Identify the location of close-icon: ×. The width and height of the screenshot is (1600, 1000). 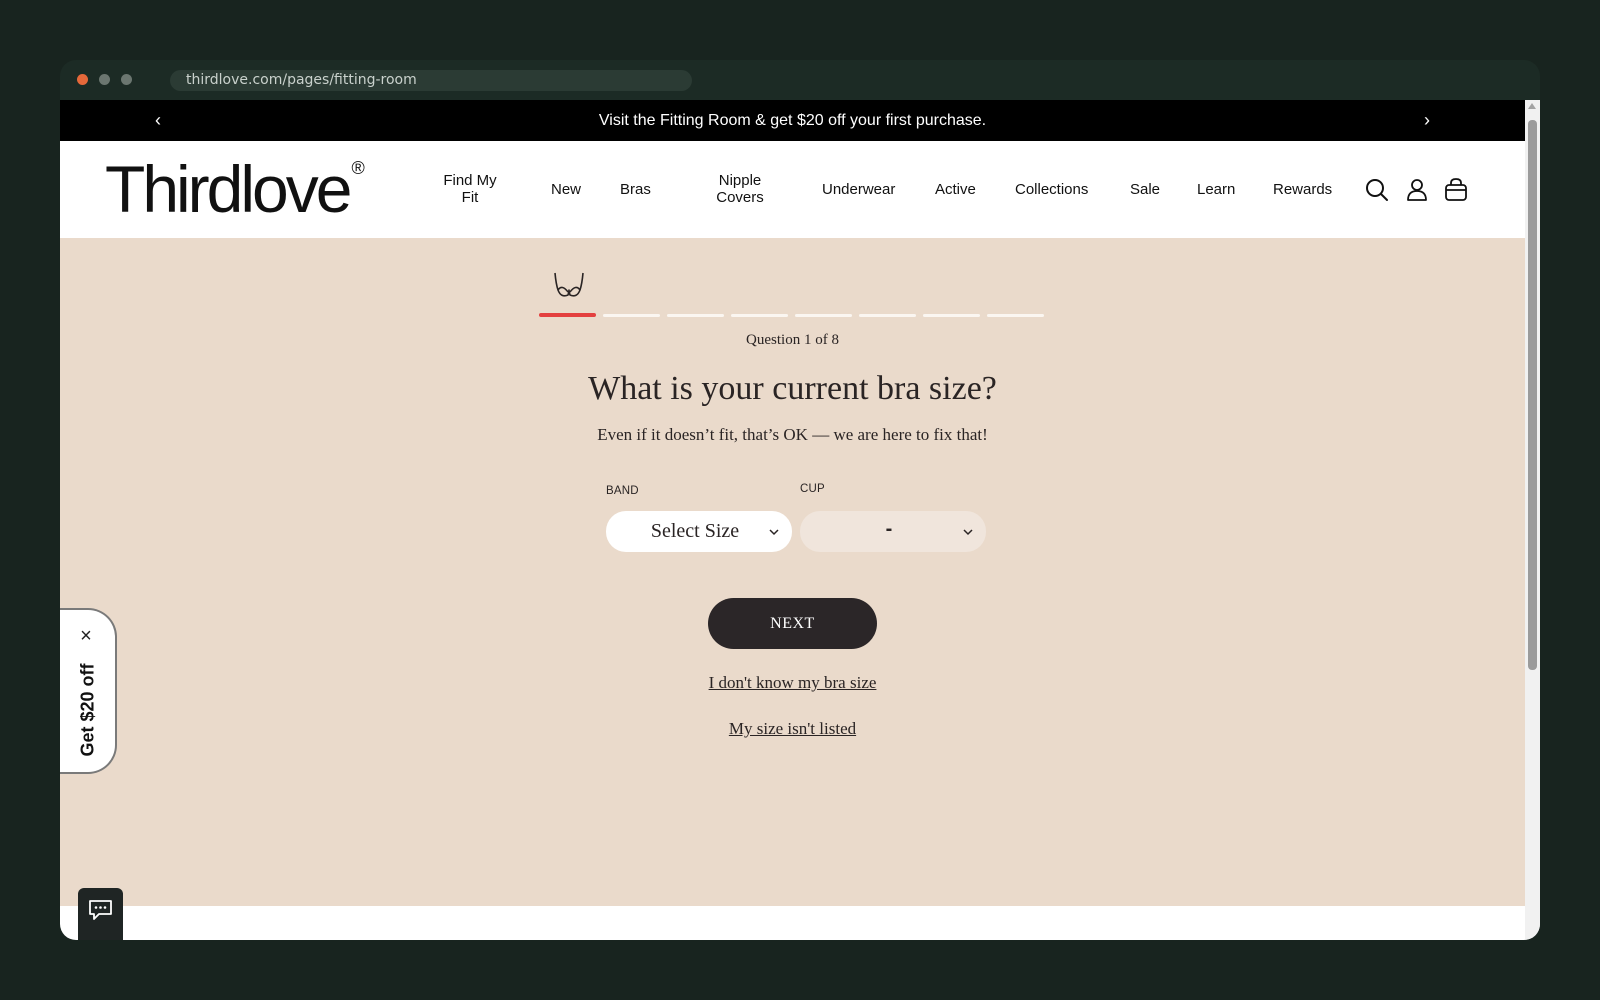
(86, 636).